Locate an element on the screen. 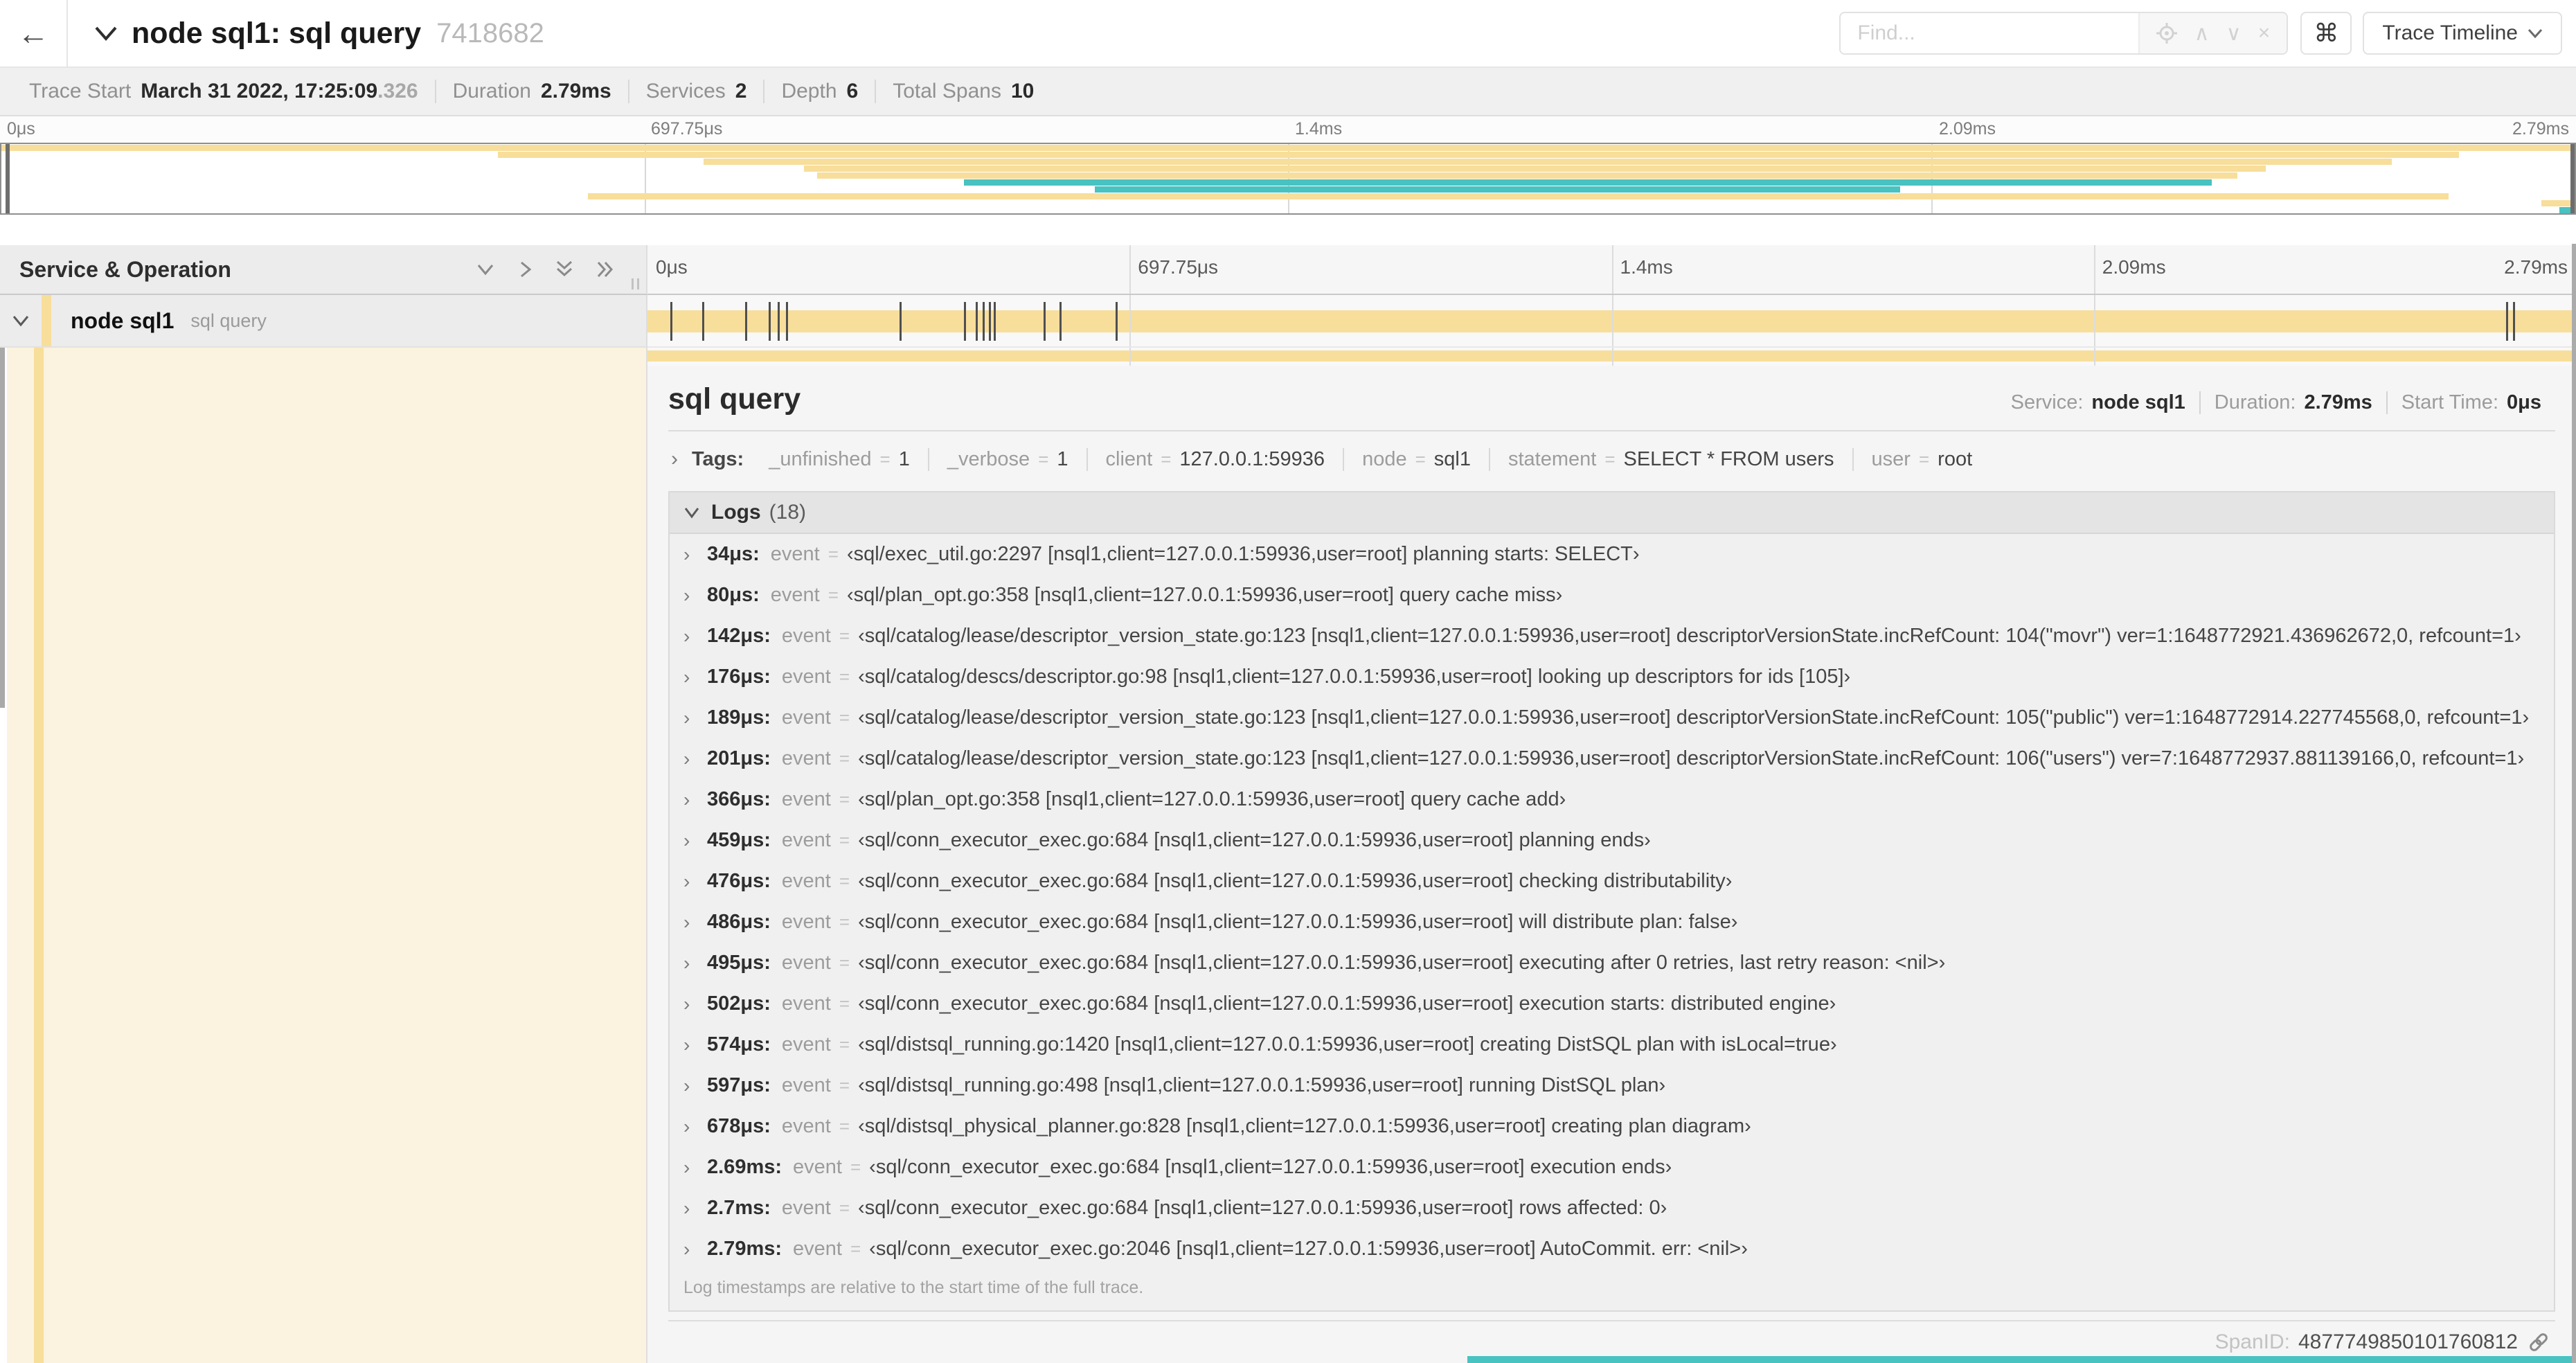  timeline-gridline is located at coordinates (2094, 357).